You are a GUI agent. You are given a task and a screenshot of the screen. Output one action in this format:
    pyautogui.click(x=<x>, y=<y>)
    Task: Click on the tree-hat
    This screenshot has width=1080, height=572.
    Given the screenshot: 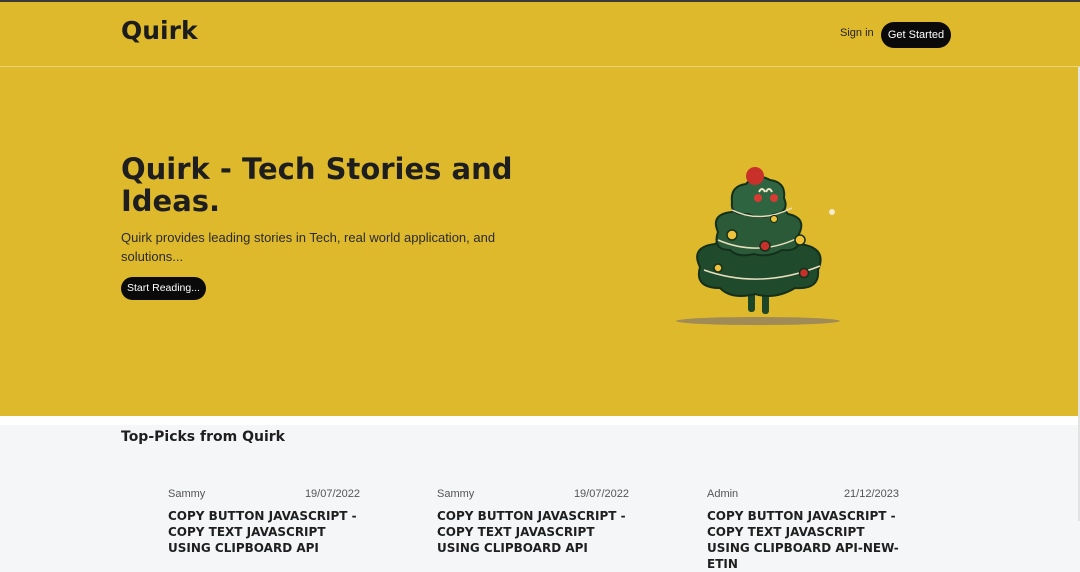 What is the action you would take?
    pyautogui.click(x=755, y=176)
    